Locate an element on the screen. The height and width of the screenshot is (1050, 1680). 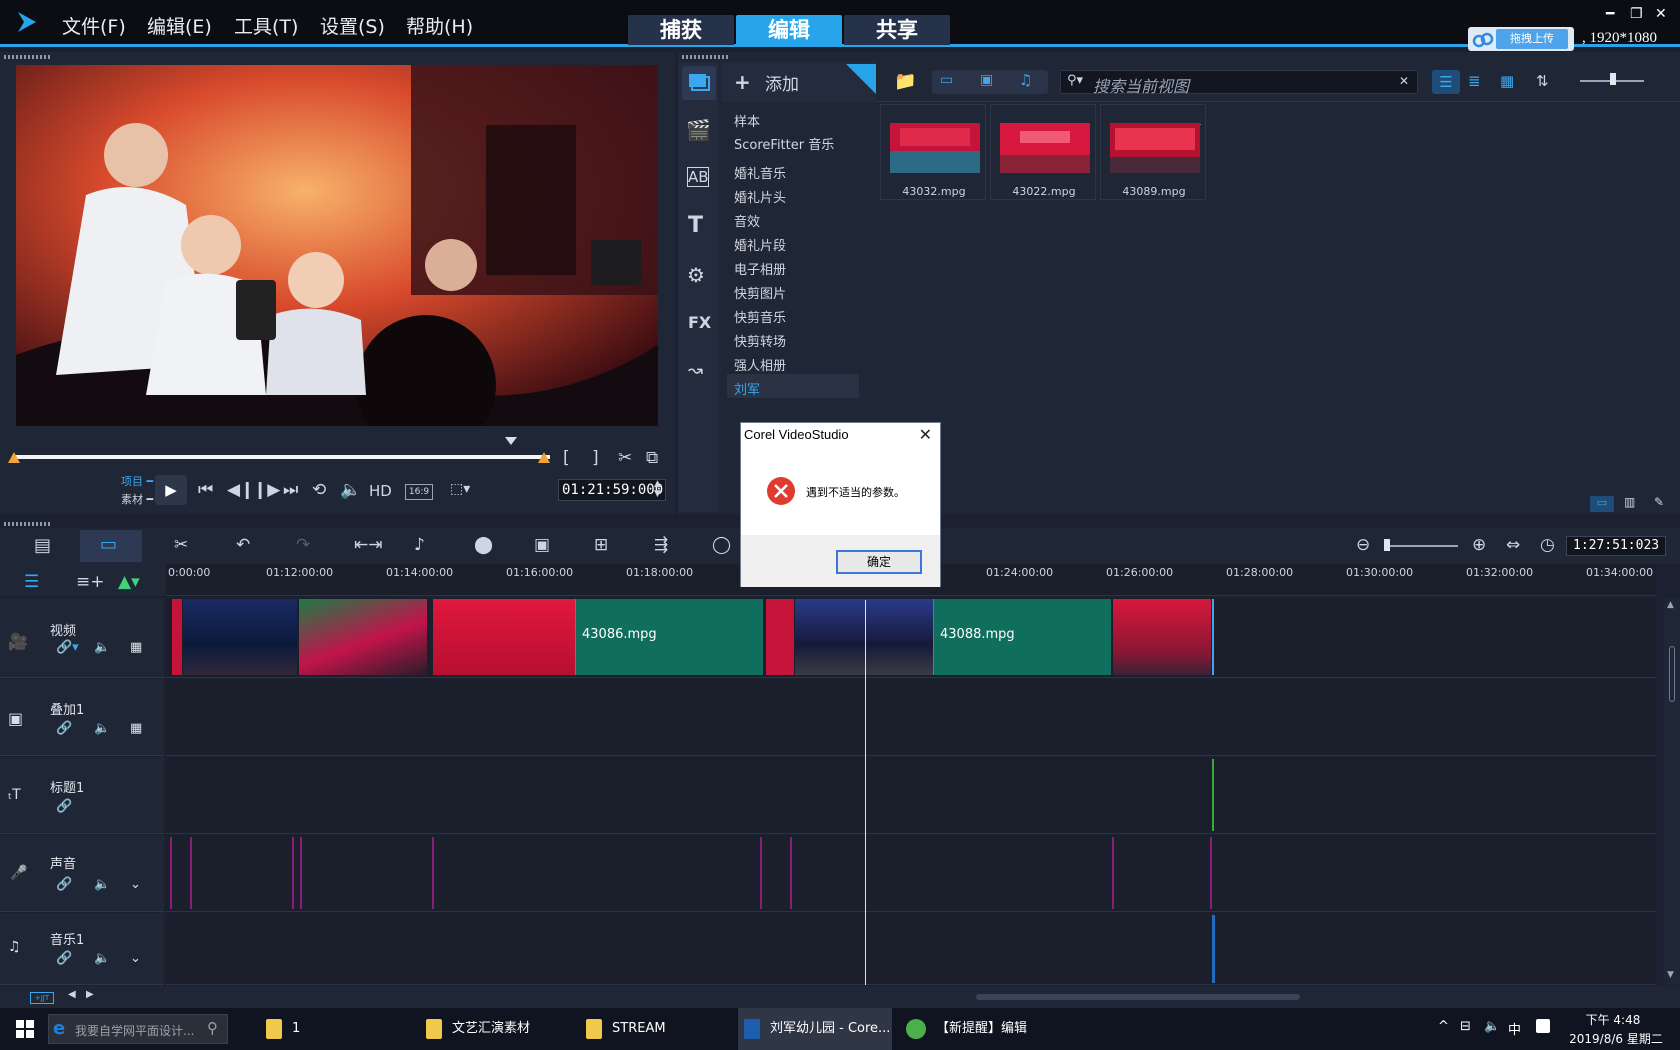
zoom-in-icon: ⊕ is located at coordinates (1479, 545).